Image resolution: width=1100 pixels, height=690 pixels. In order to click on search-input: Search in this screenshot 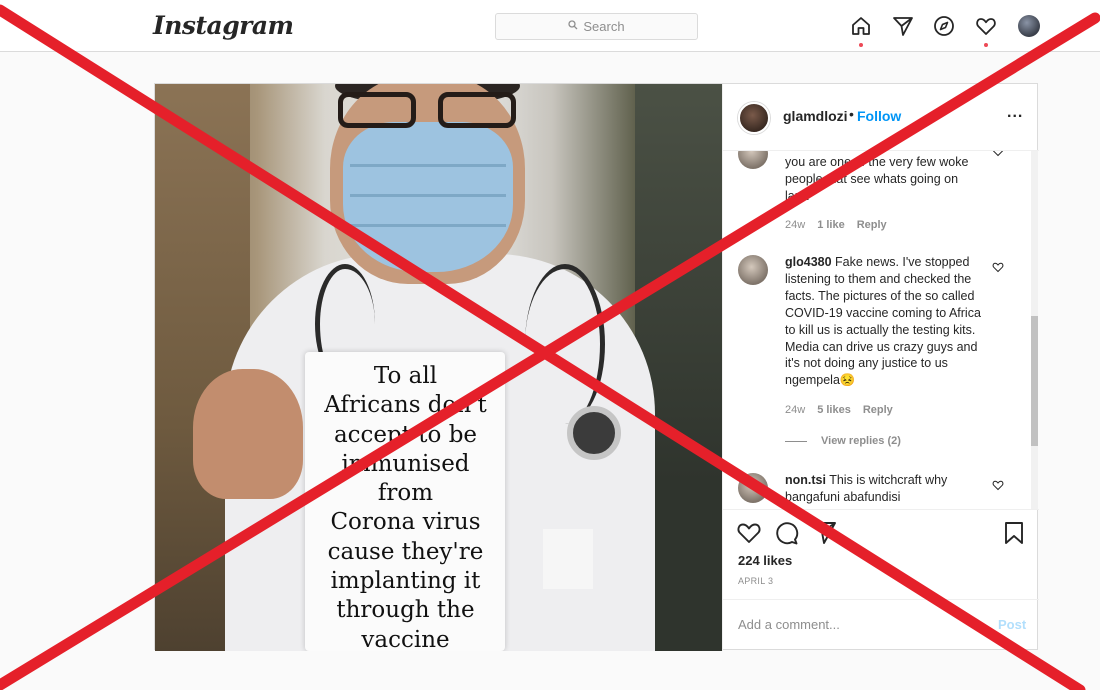, I will do `click(596, 26)`.